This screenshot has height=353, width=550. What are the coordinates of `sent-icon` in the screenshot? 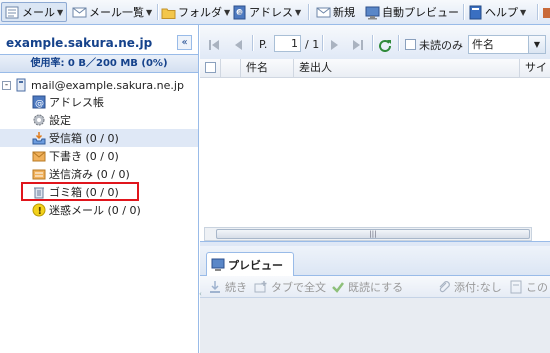 It's located at (39, 174).